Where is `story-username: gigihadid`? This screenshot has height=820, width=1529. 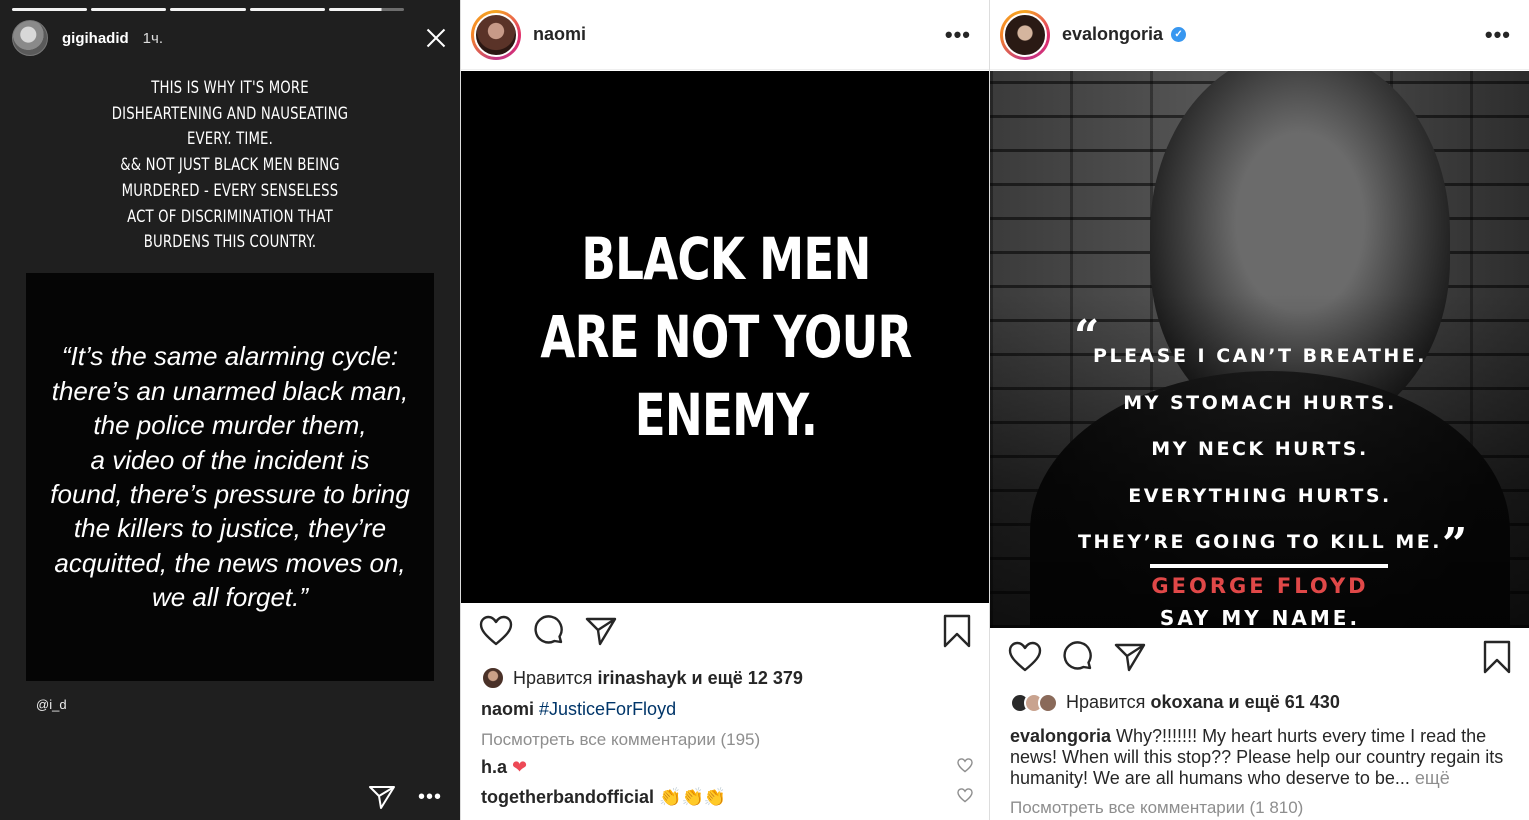
story-username: gigihadid is located at coordinates (95, 38).